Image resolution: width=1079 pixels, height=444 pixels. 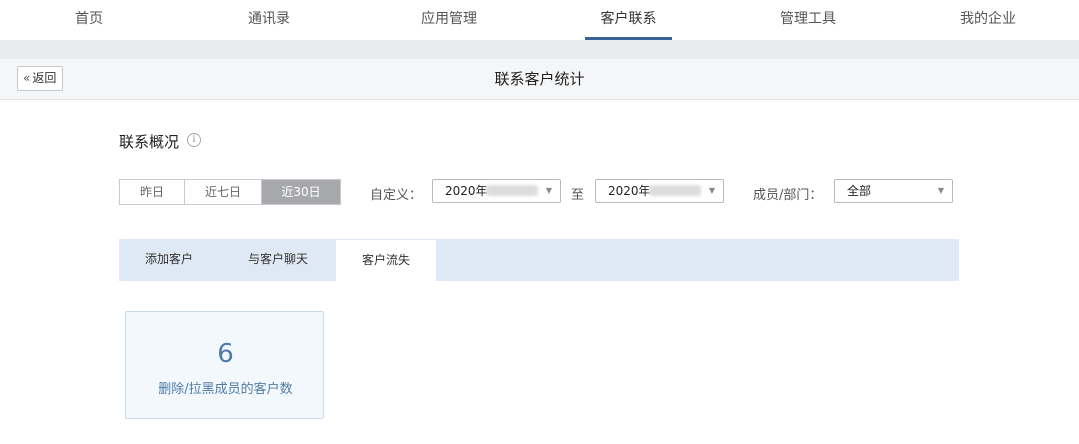 I want to click on range-30-days-button: 近30日, so click(x=301, y=192).